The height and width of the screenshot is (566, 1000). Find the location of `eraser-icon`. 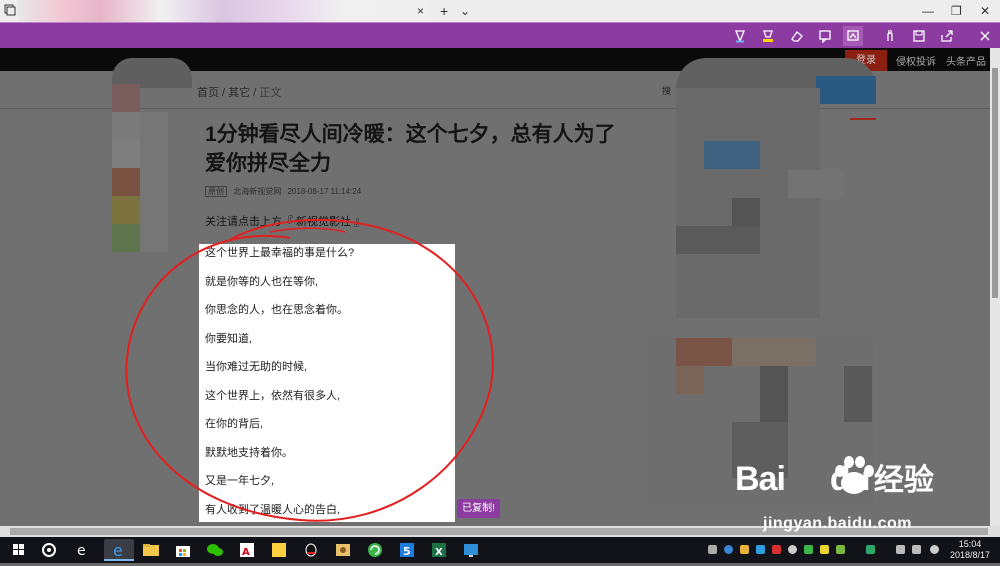

eraser-icon is located at coordinates (797, 36).